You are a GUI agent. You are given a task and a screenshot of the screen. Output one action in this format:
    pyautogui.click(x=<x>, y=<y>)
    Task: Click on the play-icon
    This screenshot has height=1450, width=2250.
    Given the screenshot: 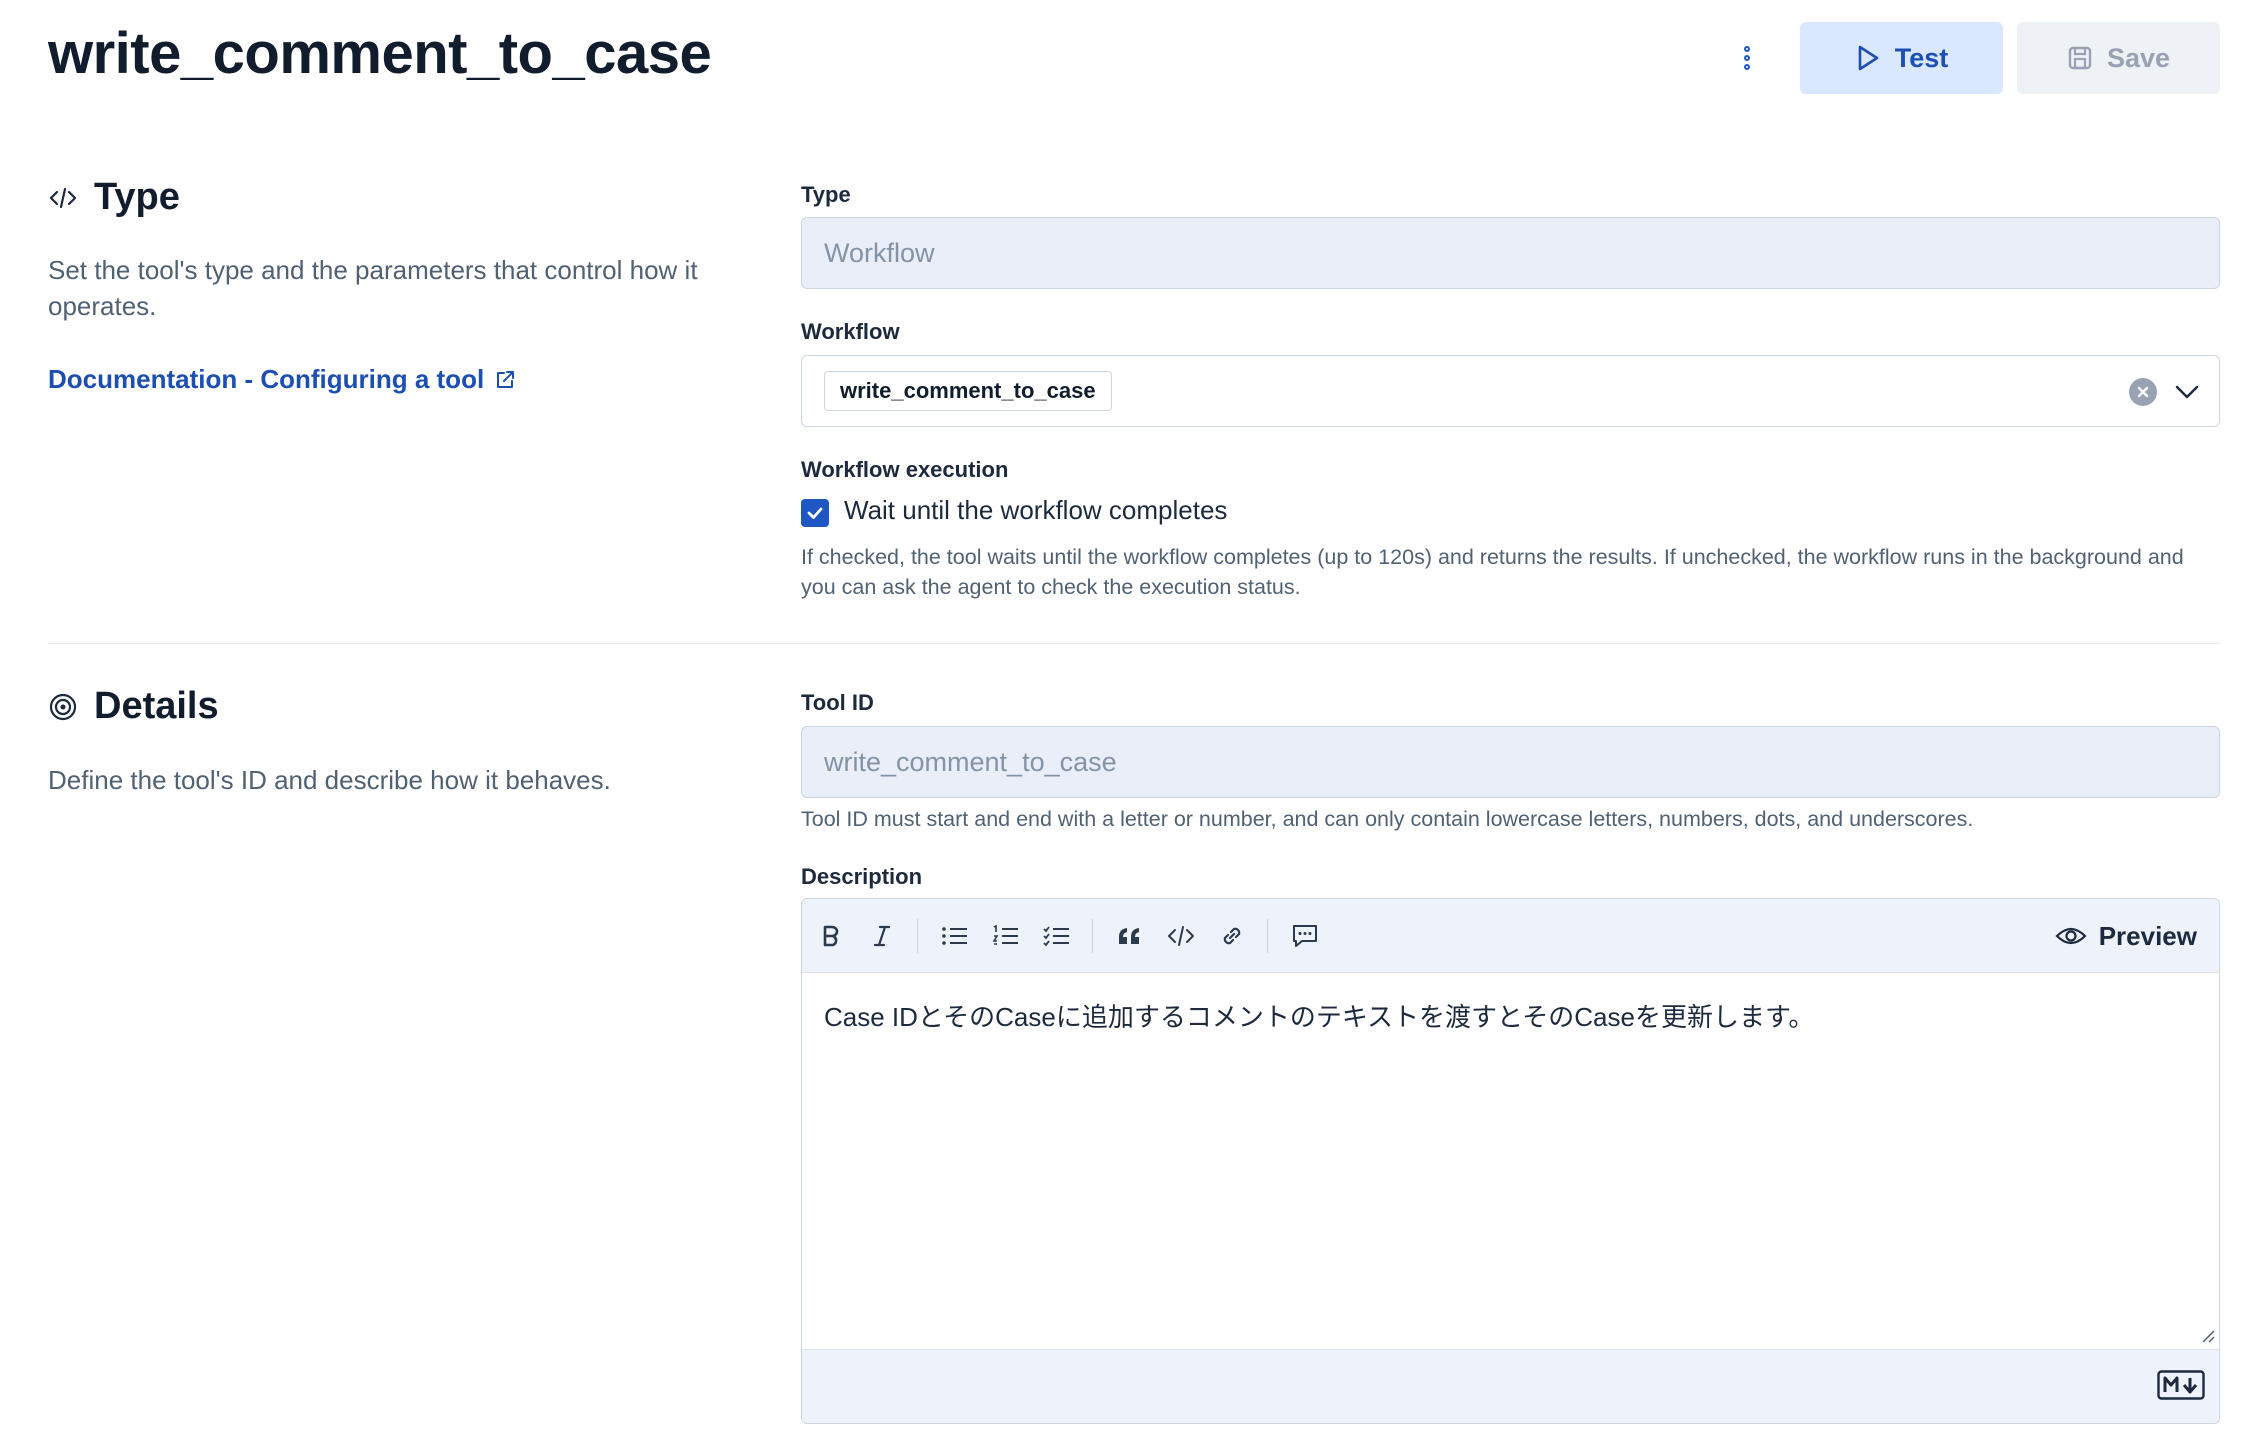 What is the action you would take?
    pyautogui.click(x=1868, y=58)
    